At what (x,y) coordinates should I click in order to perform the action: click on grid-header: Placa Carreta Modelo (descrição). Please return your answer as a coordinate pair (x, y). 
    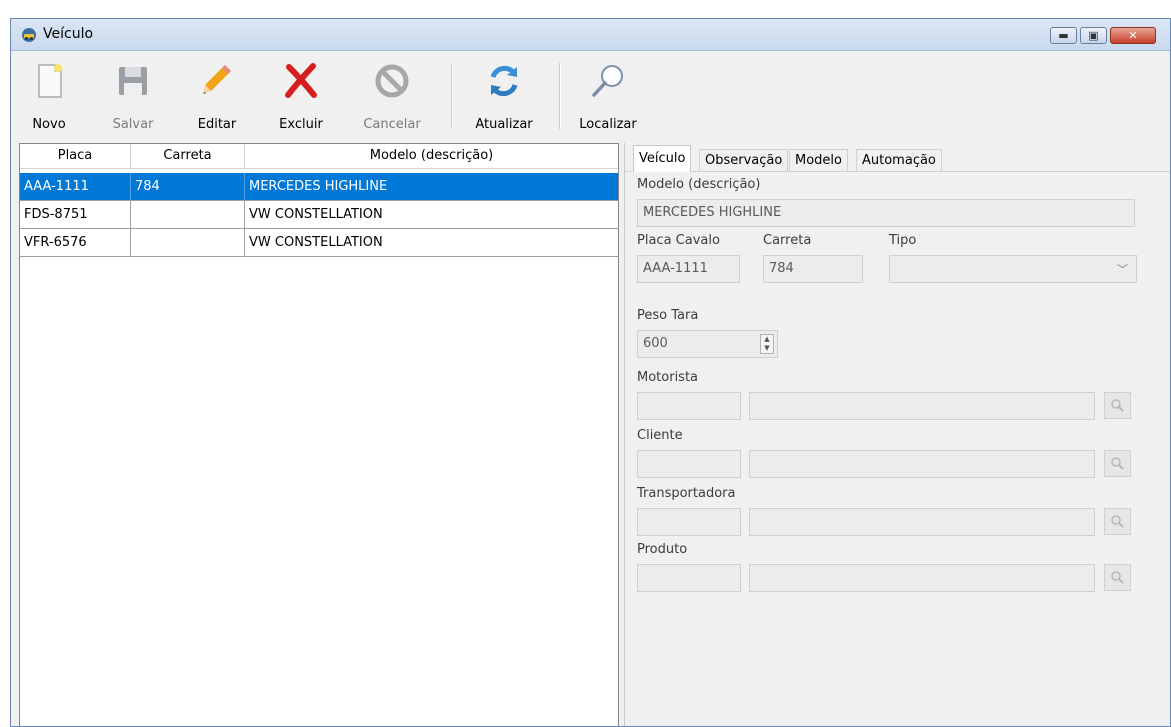
    Looking at the image, I should click on (319, 156).